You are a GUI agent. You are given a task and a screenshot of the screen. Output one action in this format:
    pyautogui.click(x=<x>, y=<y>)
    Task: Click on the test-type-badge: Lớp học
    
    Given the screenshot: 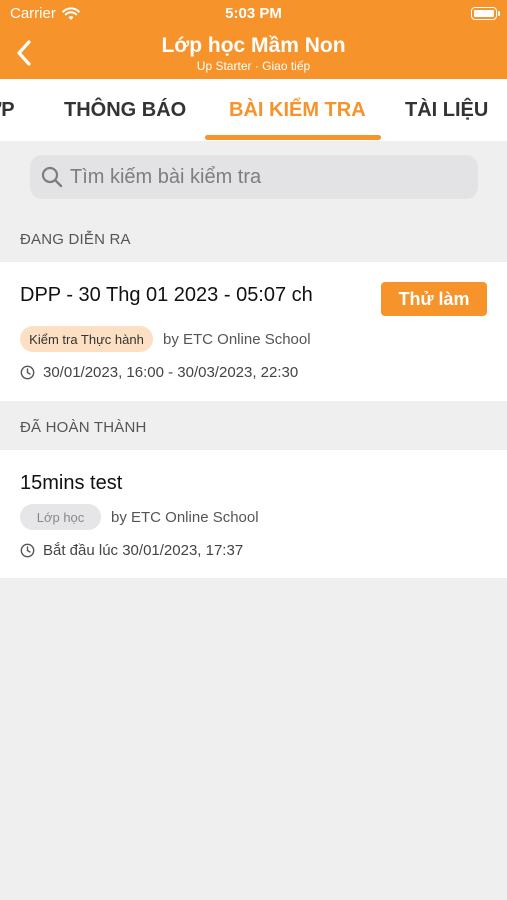 What is the action you would take?
    pyautogui.click(x=60, y=517)
    